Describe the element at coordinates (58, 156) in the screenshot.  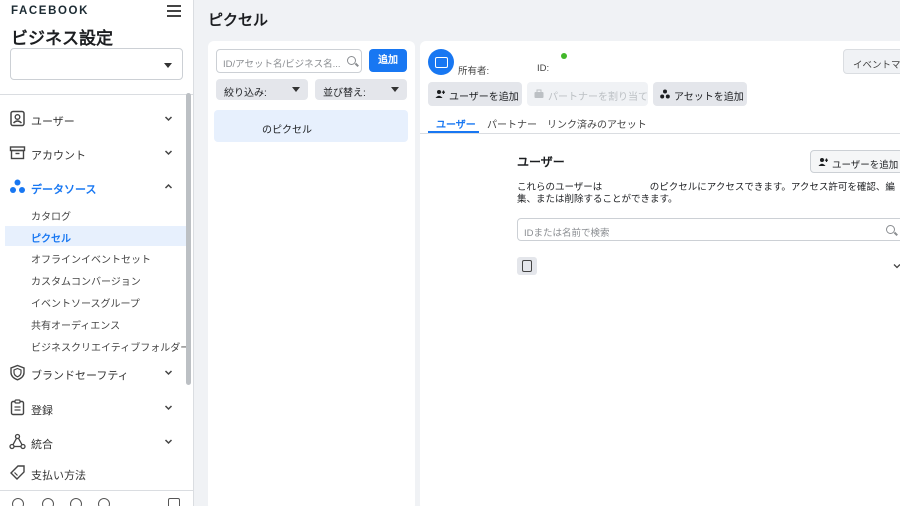
I see `sidebar-item-label: アカウント` at that location.